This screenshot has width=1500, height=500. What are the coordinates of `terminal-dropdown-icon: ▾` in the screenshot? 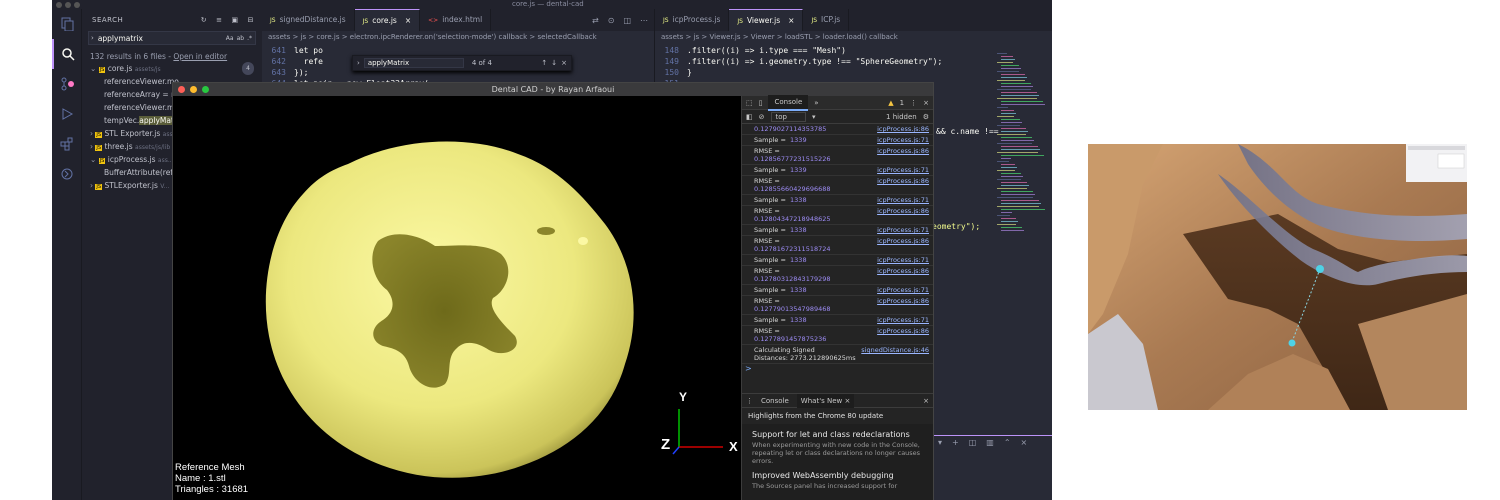 It's located at (940, 442).